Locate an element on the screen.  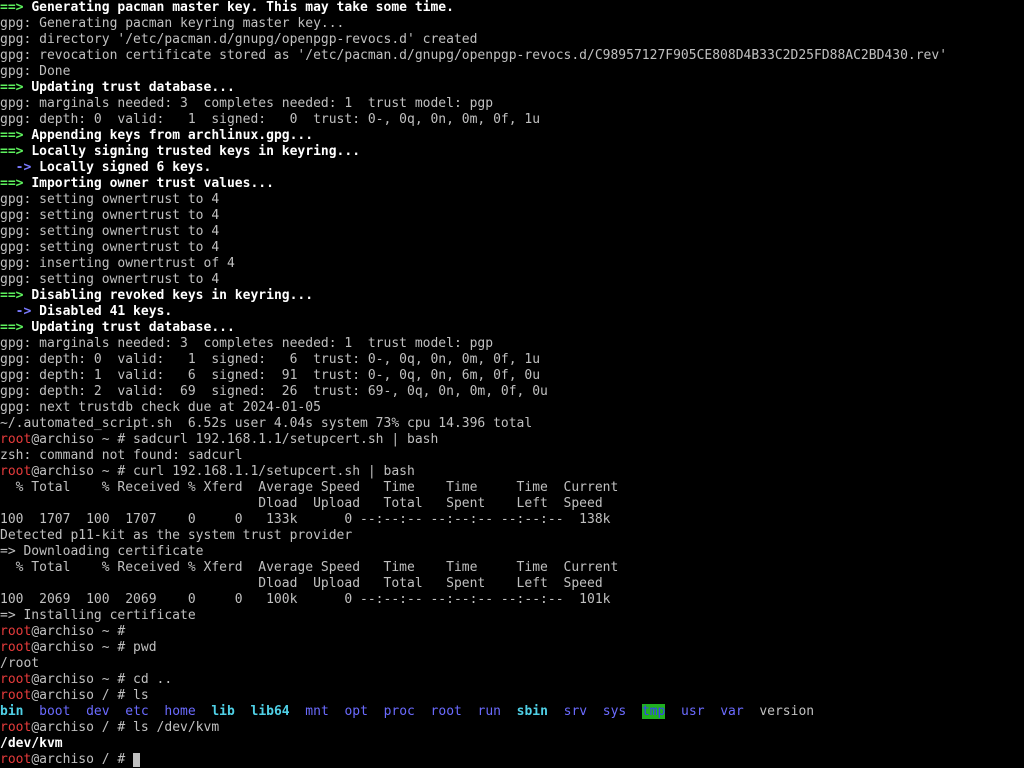
directory-entry: etc is located at coordinates (137, 711).